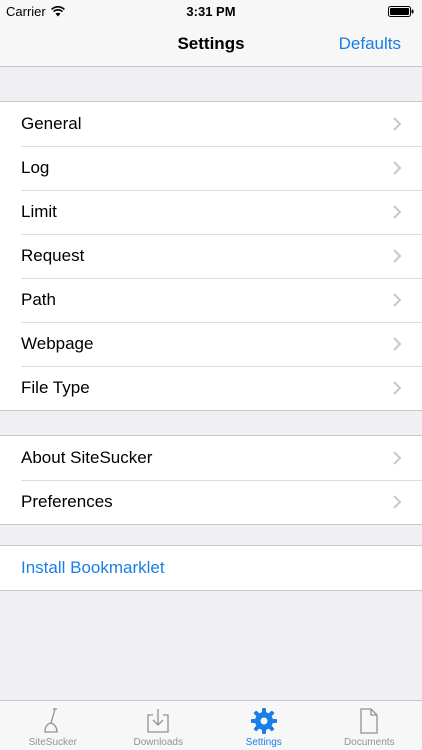 The image size is (422, 750). Describe the element at coordinates (158, 721) in the screenshot. I see `download-tray-icon` at that location.